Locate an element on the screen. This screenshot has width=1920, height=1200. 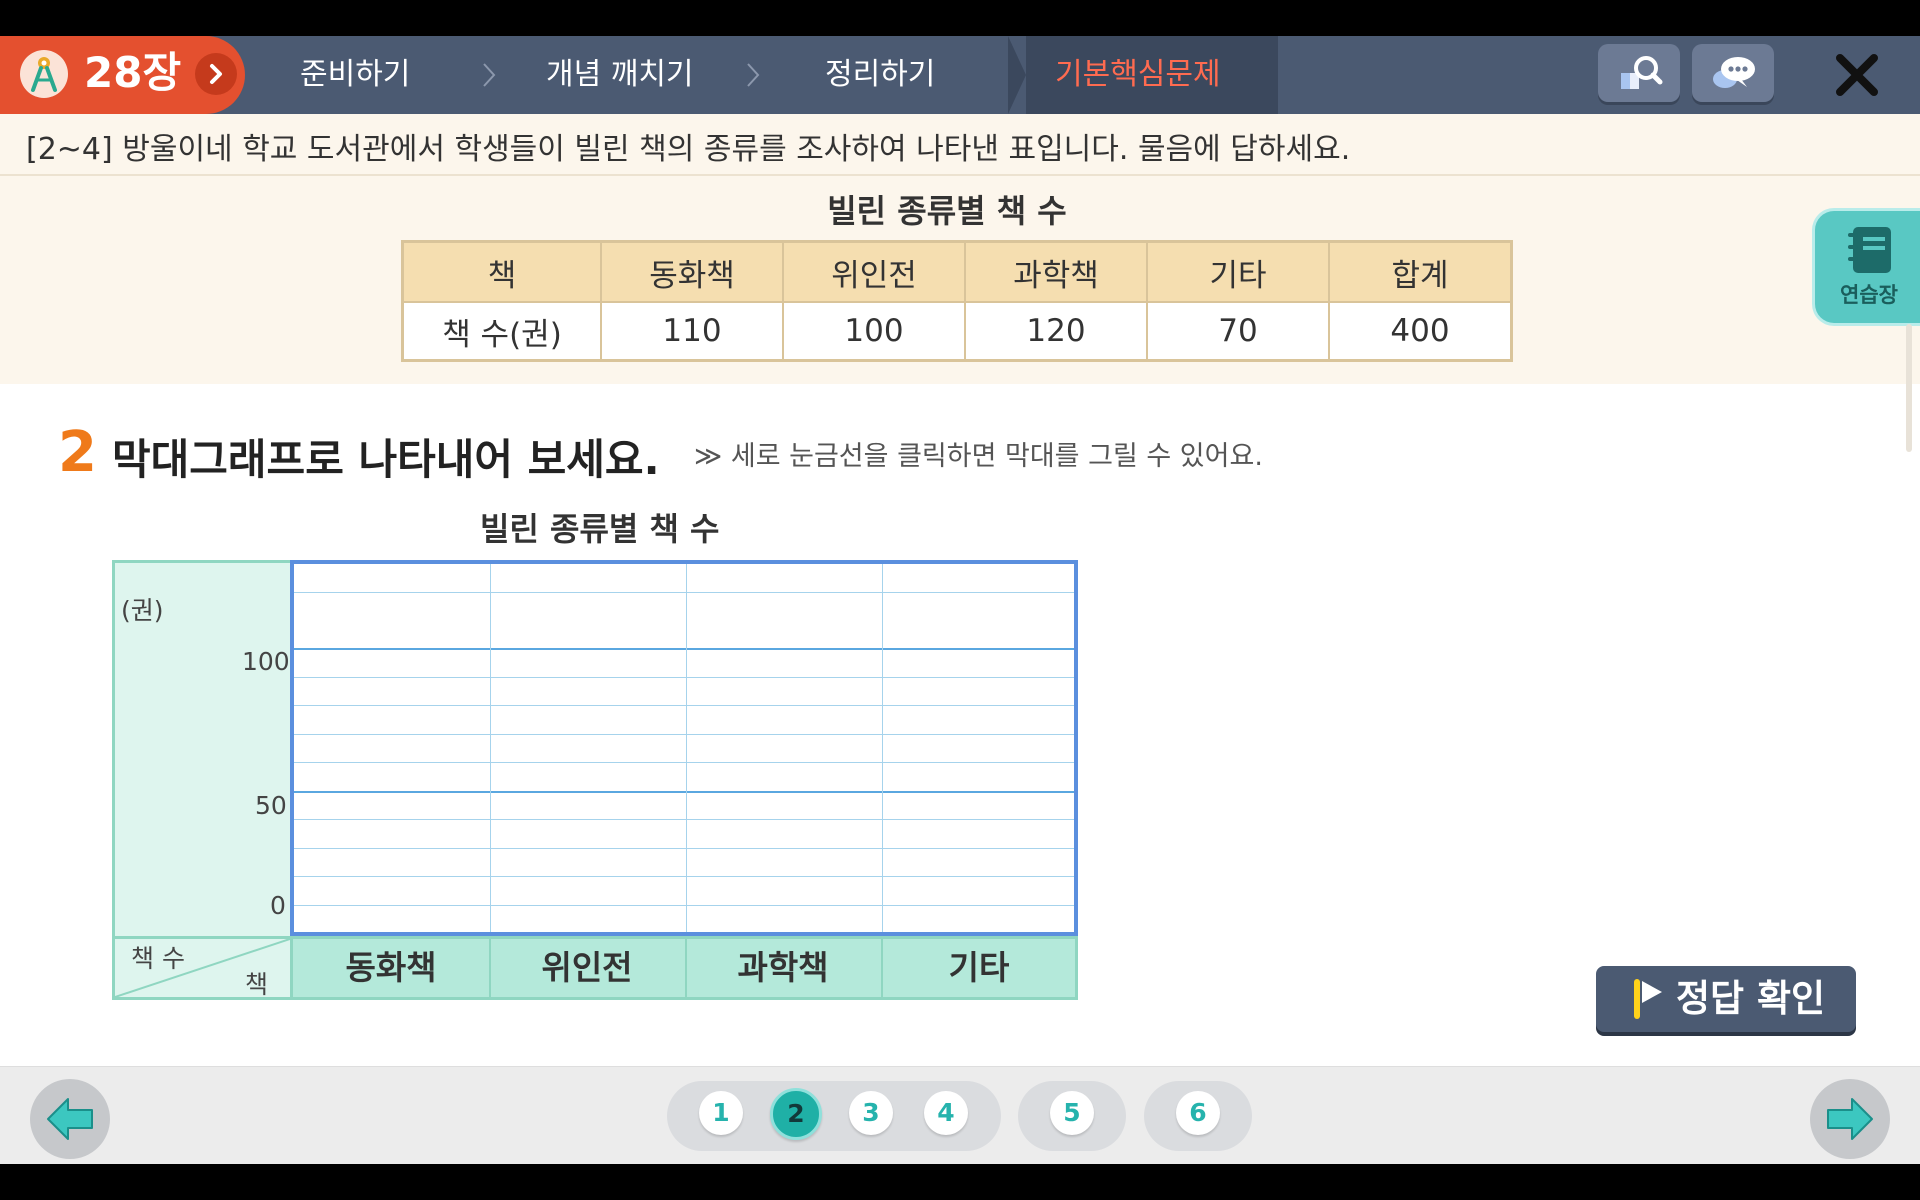
bottom-bar is located at coordinates (960, 1182).